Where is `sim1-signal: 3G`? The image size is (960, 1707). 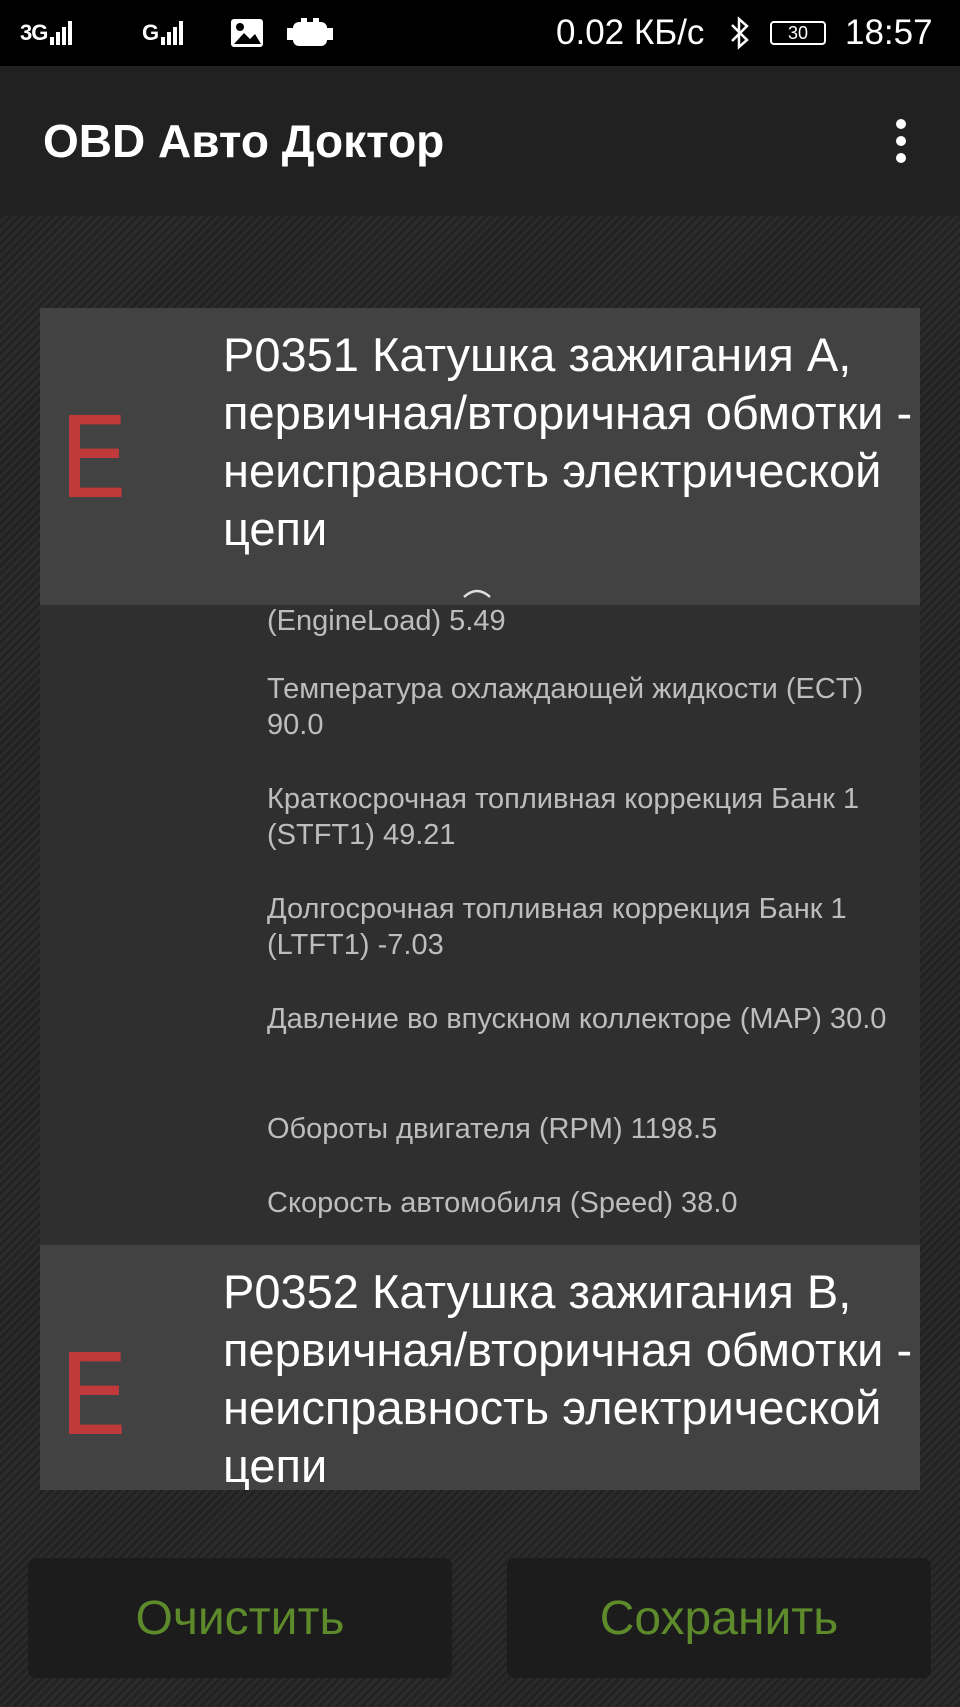
sim1-signal: 3G is located at coordinates (46, 33).